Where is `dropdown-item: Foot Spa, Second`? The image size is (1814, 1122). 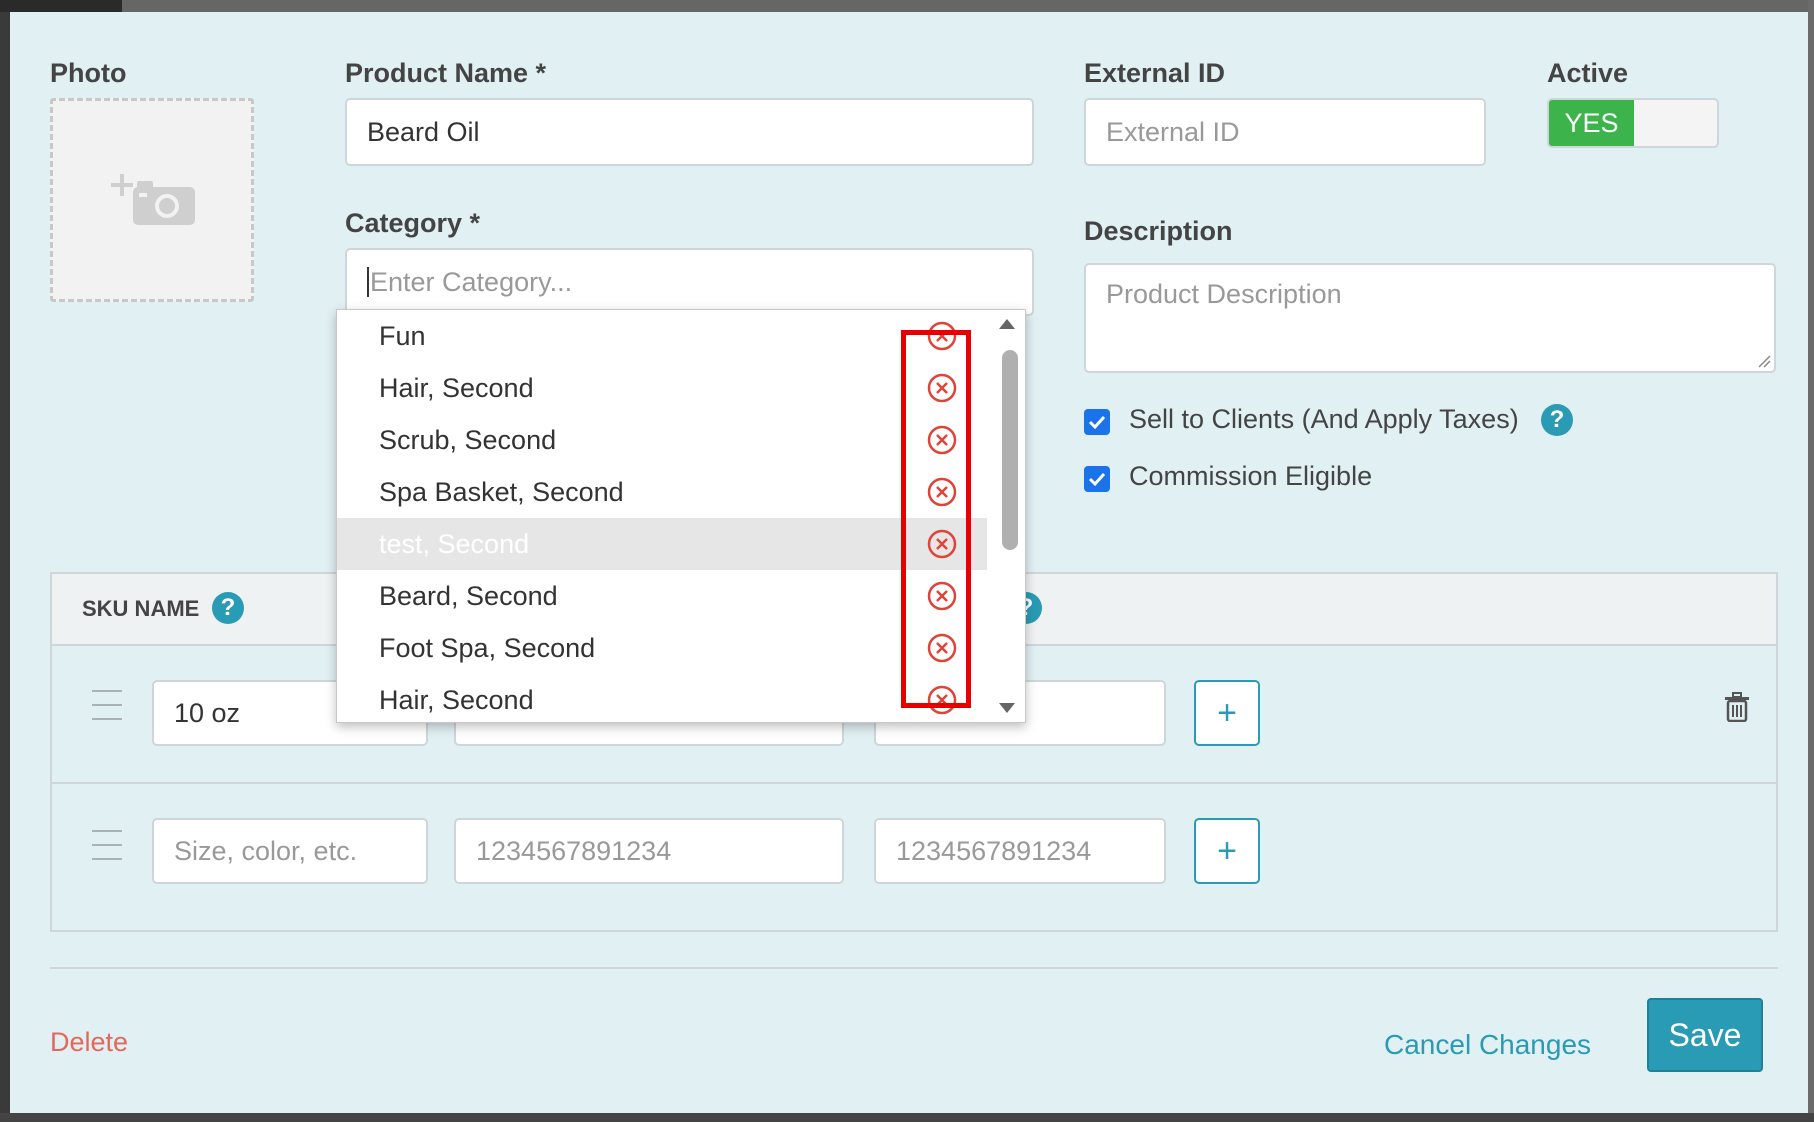
dropdown-item: Foot Spa, Second is located at coordinates (662, 648).